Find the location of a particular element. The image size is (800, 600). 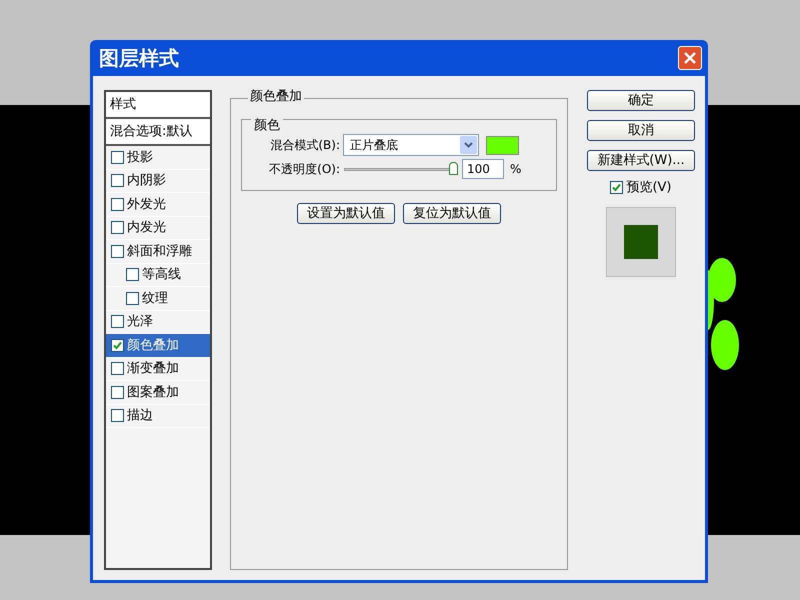

style-item: 外发光 is located at coordinates (158, 204).